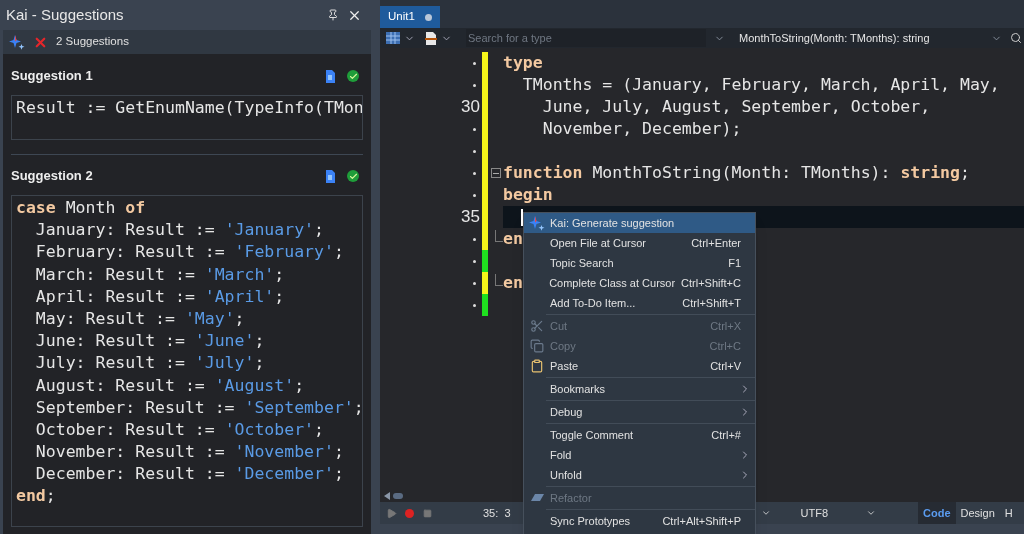  Describe the element at coordinates (639, 521) in the screenshot. I see `menu-item: Sync Prototypes Ctrl+Alt+Shift+P` at that location.